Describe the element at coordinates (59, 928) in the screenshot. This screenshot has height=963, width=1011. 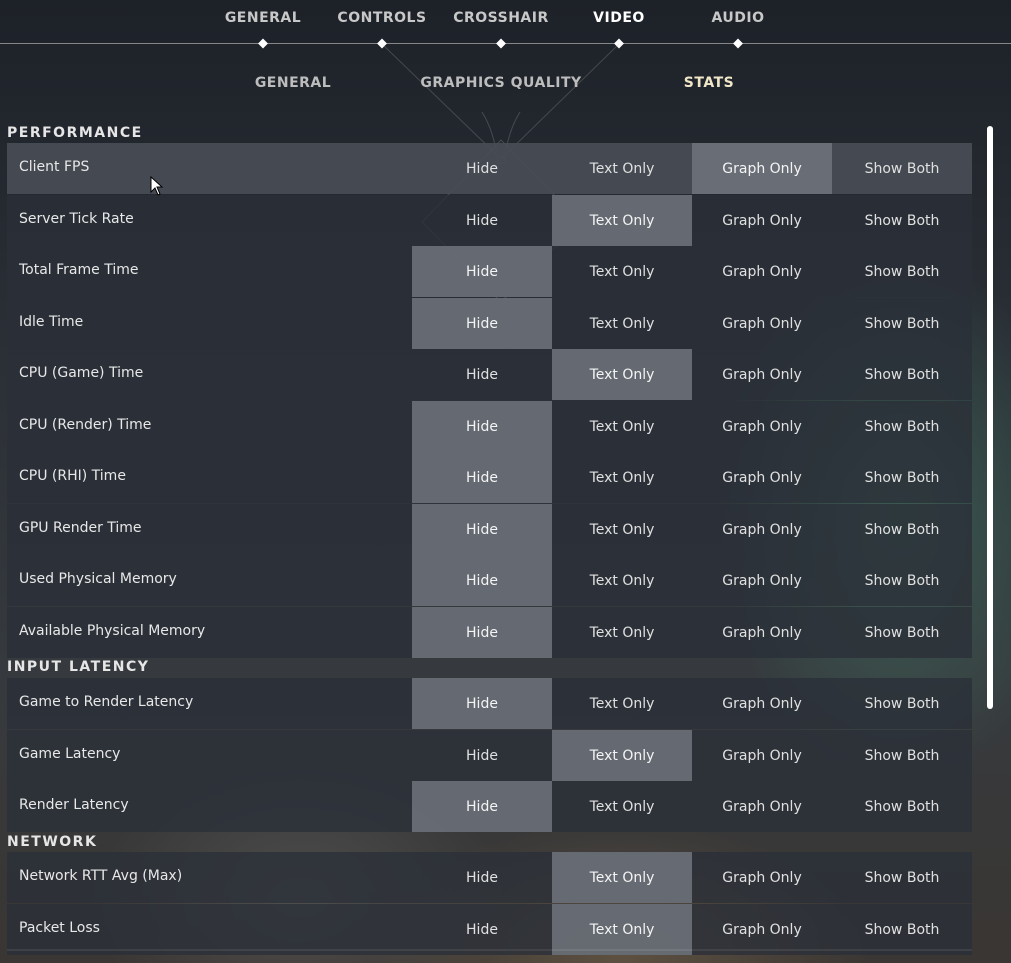
I see `setting-label: Packet Loss` at that location.